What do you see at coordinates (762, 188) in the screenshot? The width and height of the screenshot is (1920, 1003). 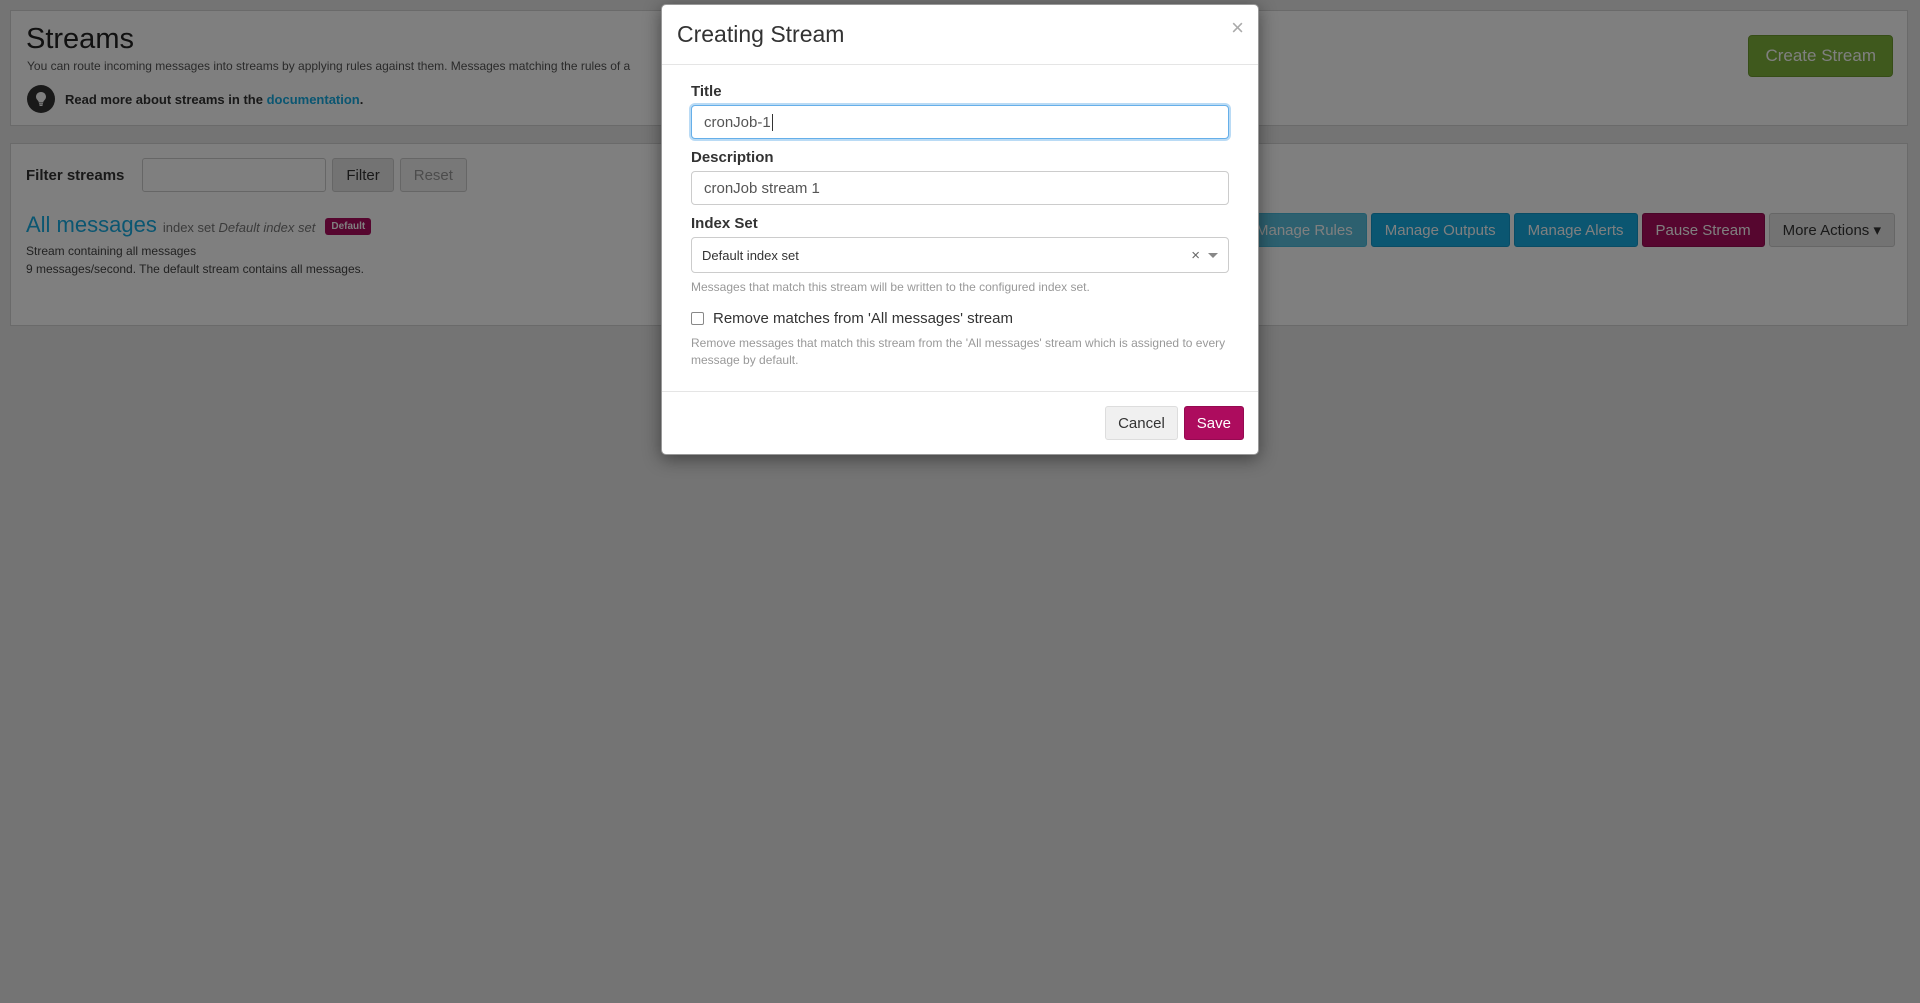 I see `description-input-value: cronJob stream 1` at bounding box center [762, 188].